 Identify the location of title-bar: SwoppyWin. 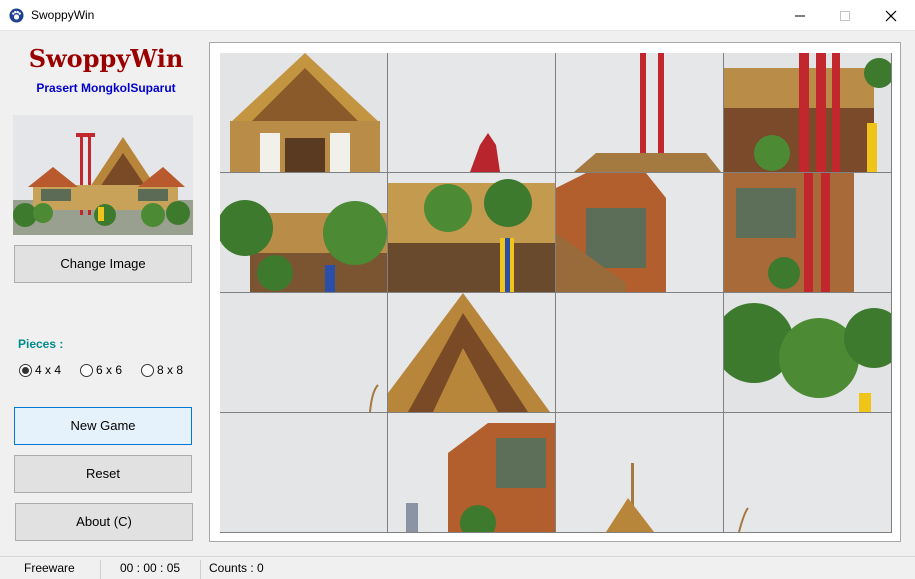
(457, 15).